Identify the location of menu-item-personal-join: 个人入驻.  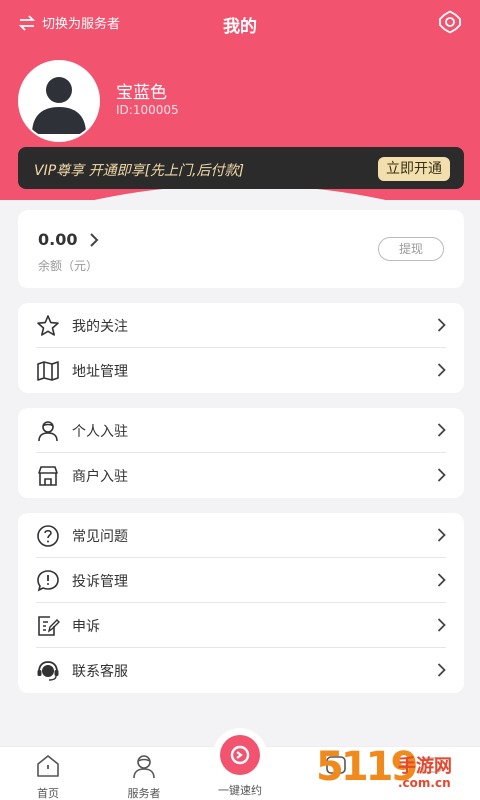
(241, 430).